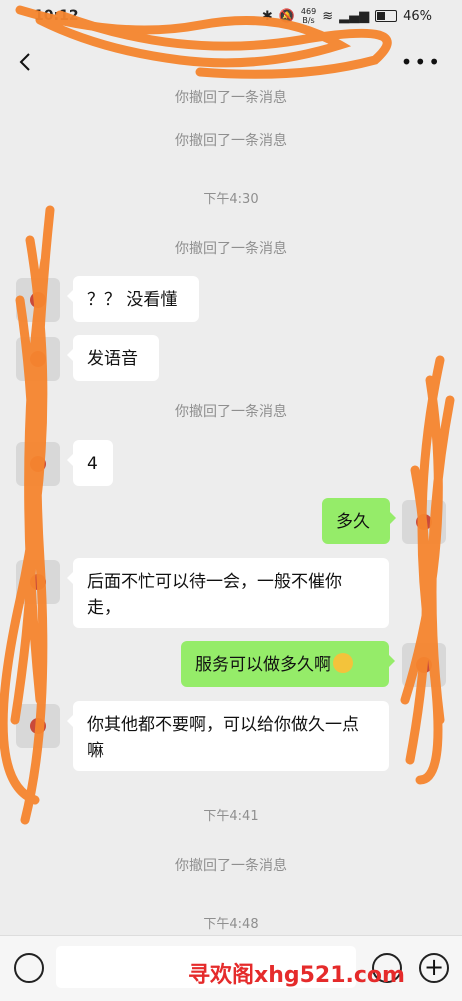 This screenshot has height=1001, width=462. What do you see at coordinates (267, 16) in the screenshot?
I see `bluetooth-icon: ✱` at bounding box center [267, 16].